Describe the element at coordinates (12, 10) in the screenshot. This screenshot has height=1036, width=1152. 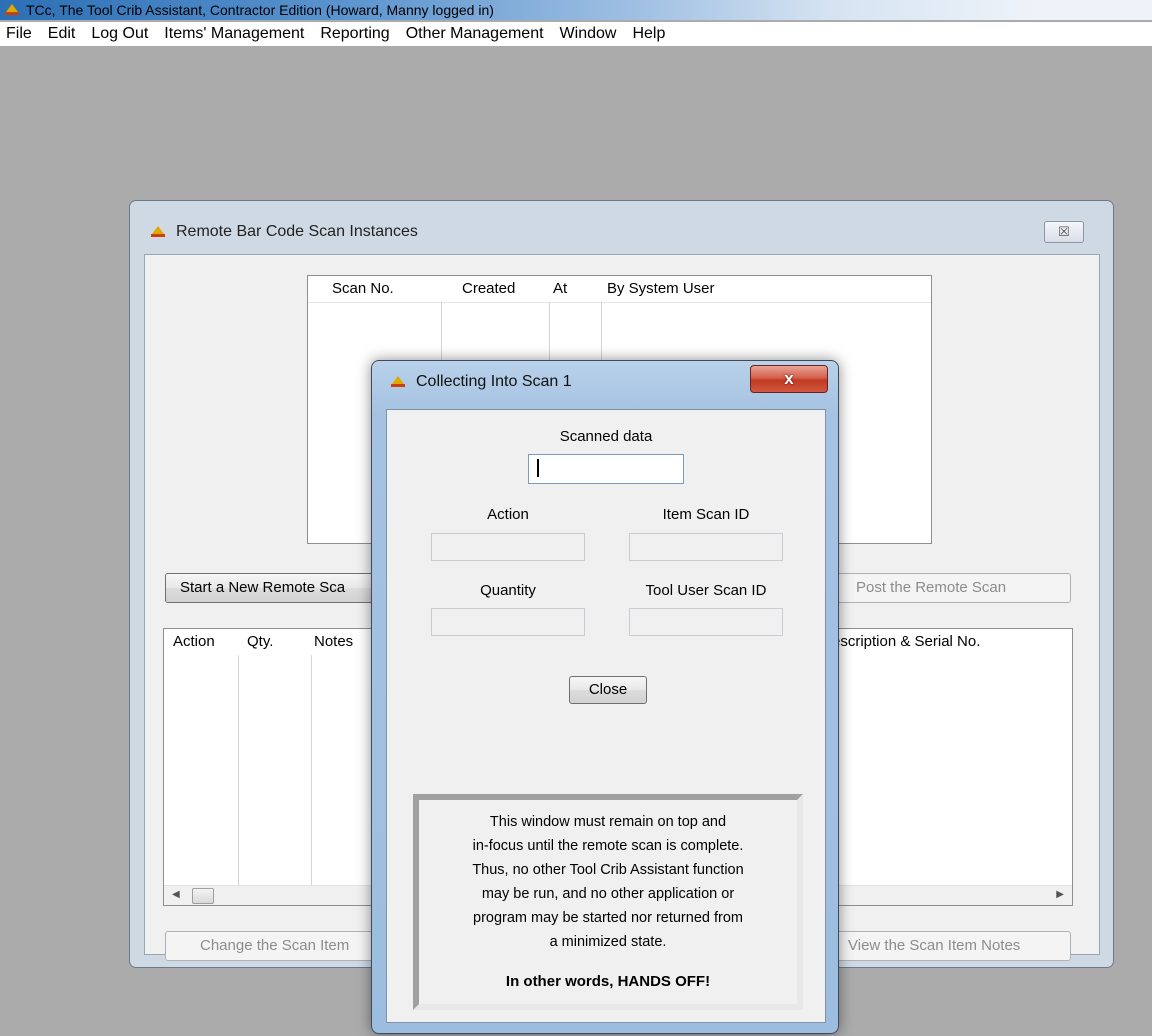
I see `app-logo-icon` at that location.